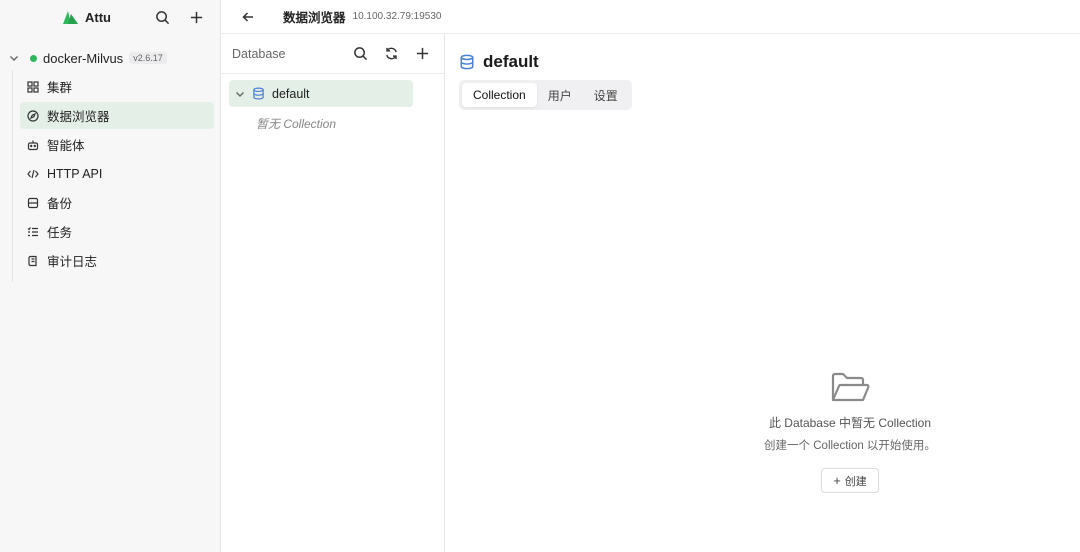  I want to click on code-icon, so click(33, 173).